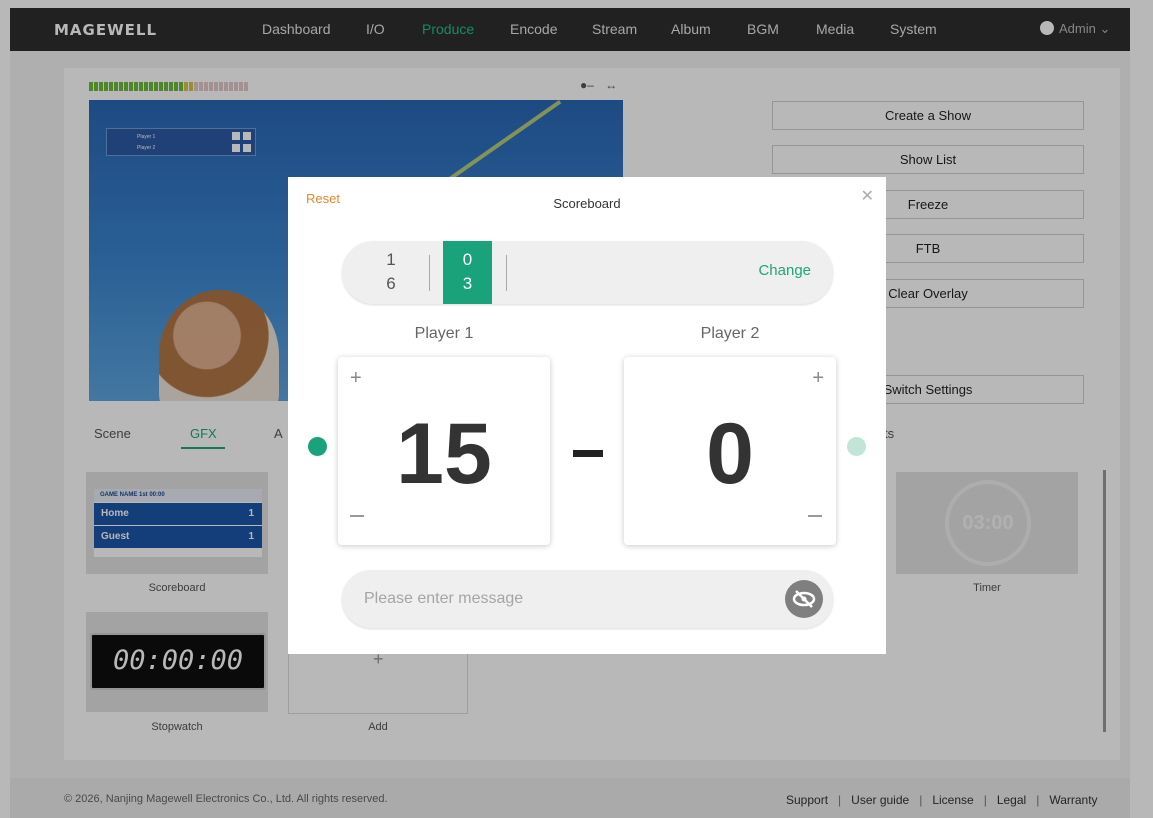  I want to click on player1-increment-icon: +, so click(356, 378).